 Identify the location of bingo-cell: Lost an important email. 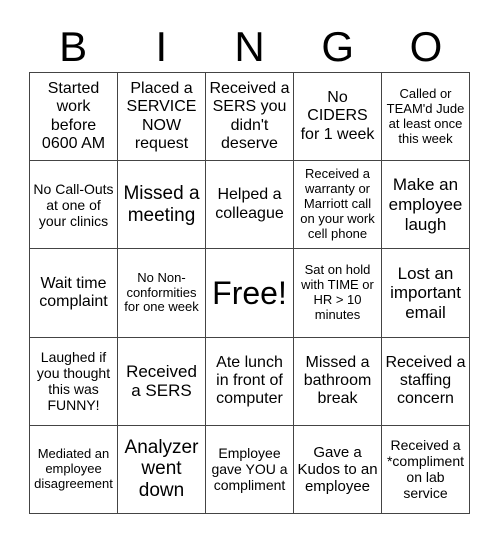
(426, 293).